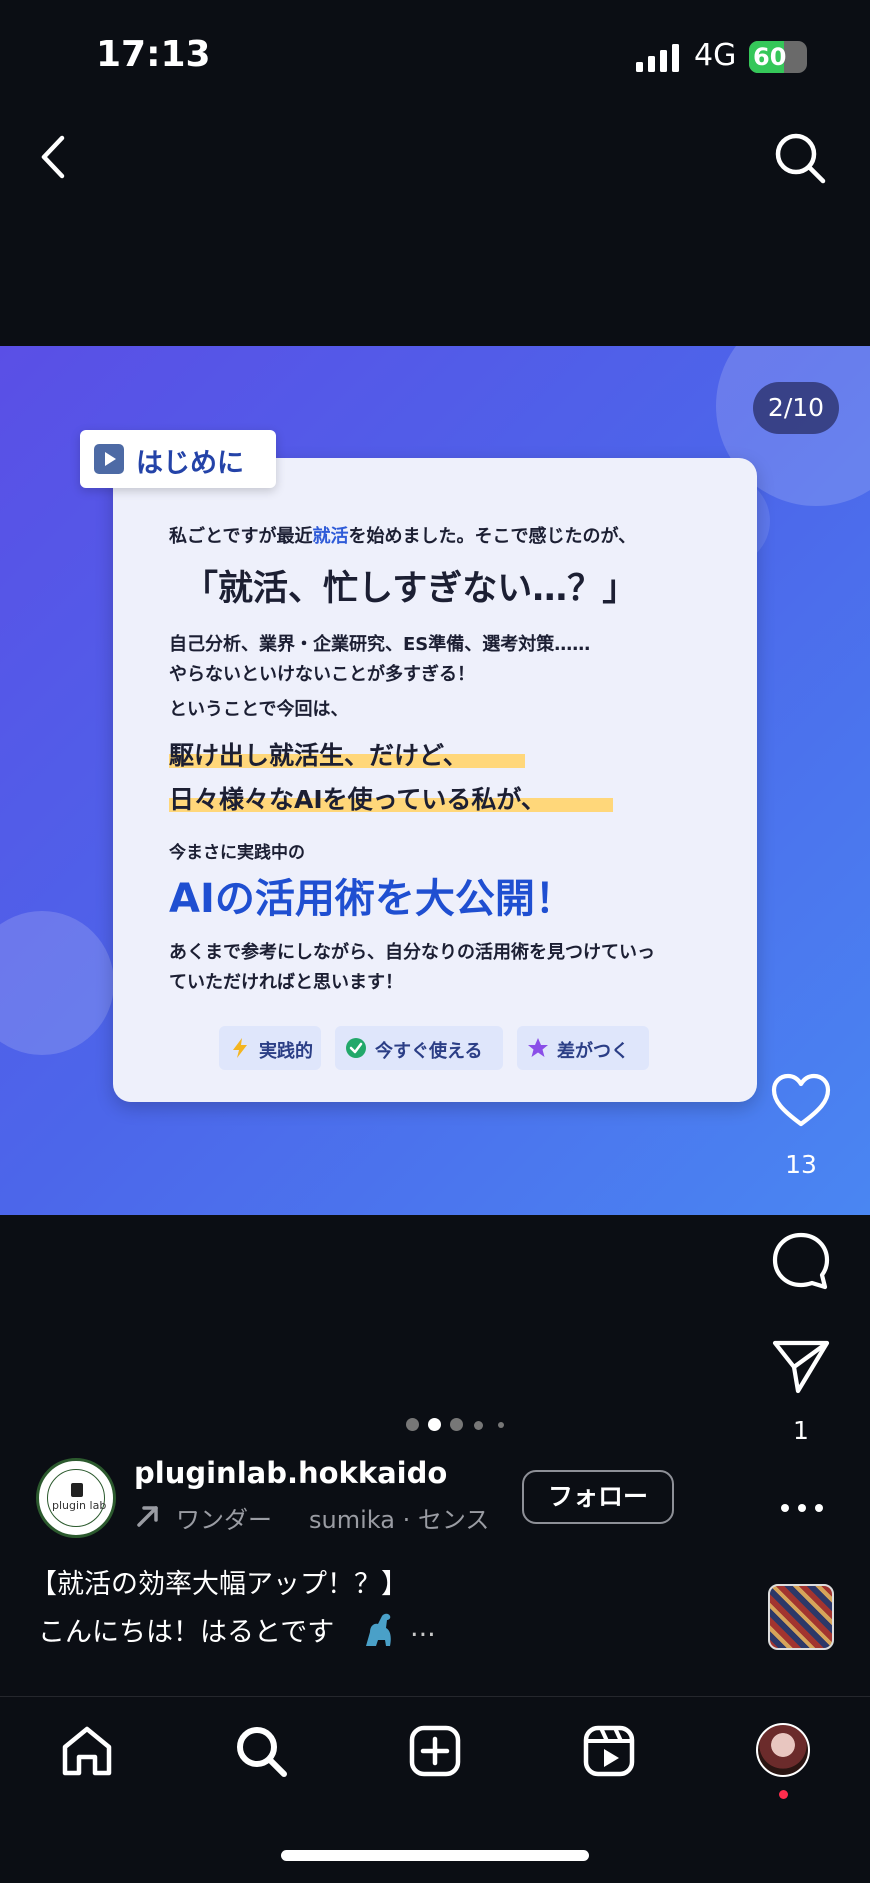 The image size is (870, 1883). I want to click on caption-title: 【就活の効率大幅アップ！？】, so click(219, 1584).